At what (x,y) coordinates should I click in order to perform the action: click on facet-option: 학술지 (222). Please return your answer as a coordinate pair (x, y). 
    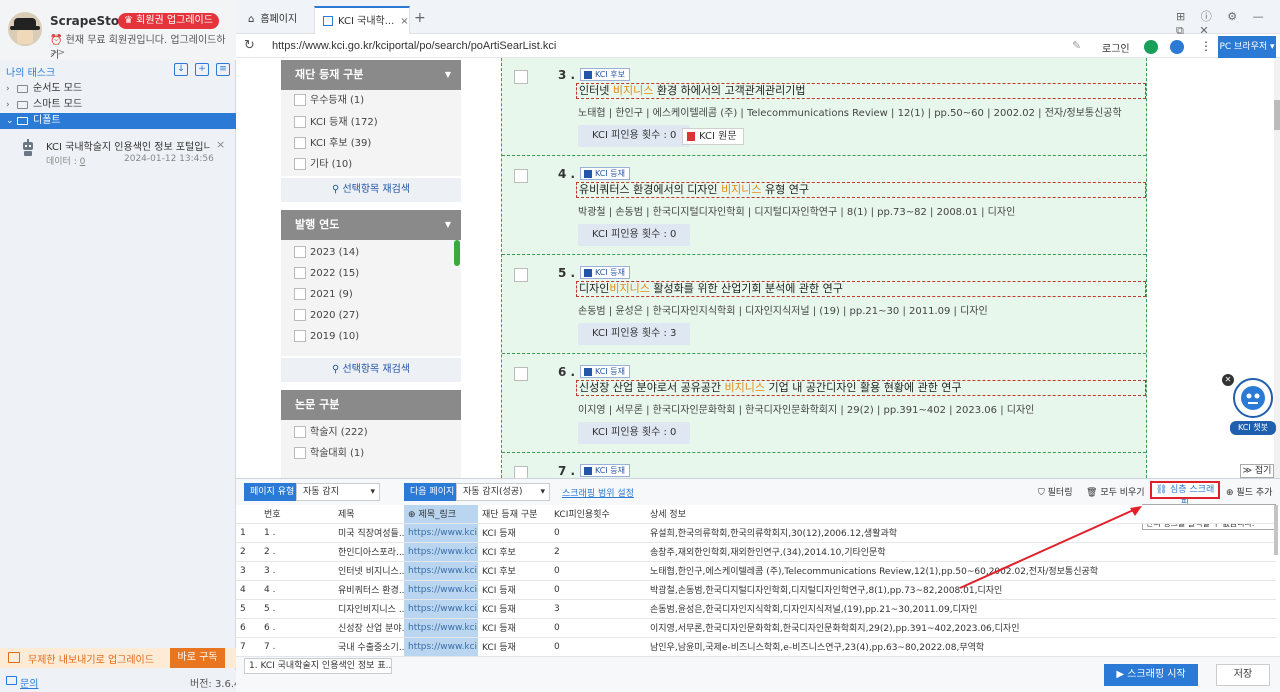
    Looking at the image, I should click on (331, 434).